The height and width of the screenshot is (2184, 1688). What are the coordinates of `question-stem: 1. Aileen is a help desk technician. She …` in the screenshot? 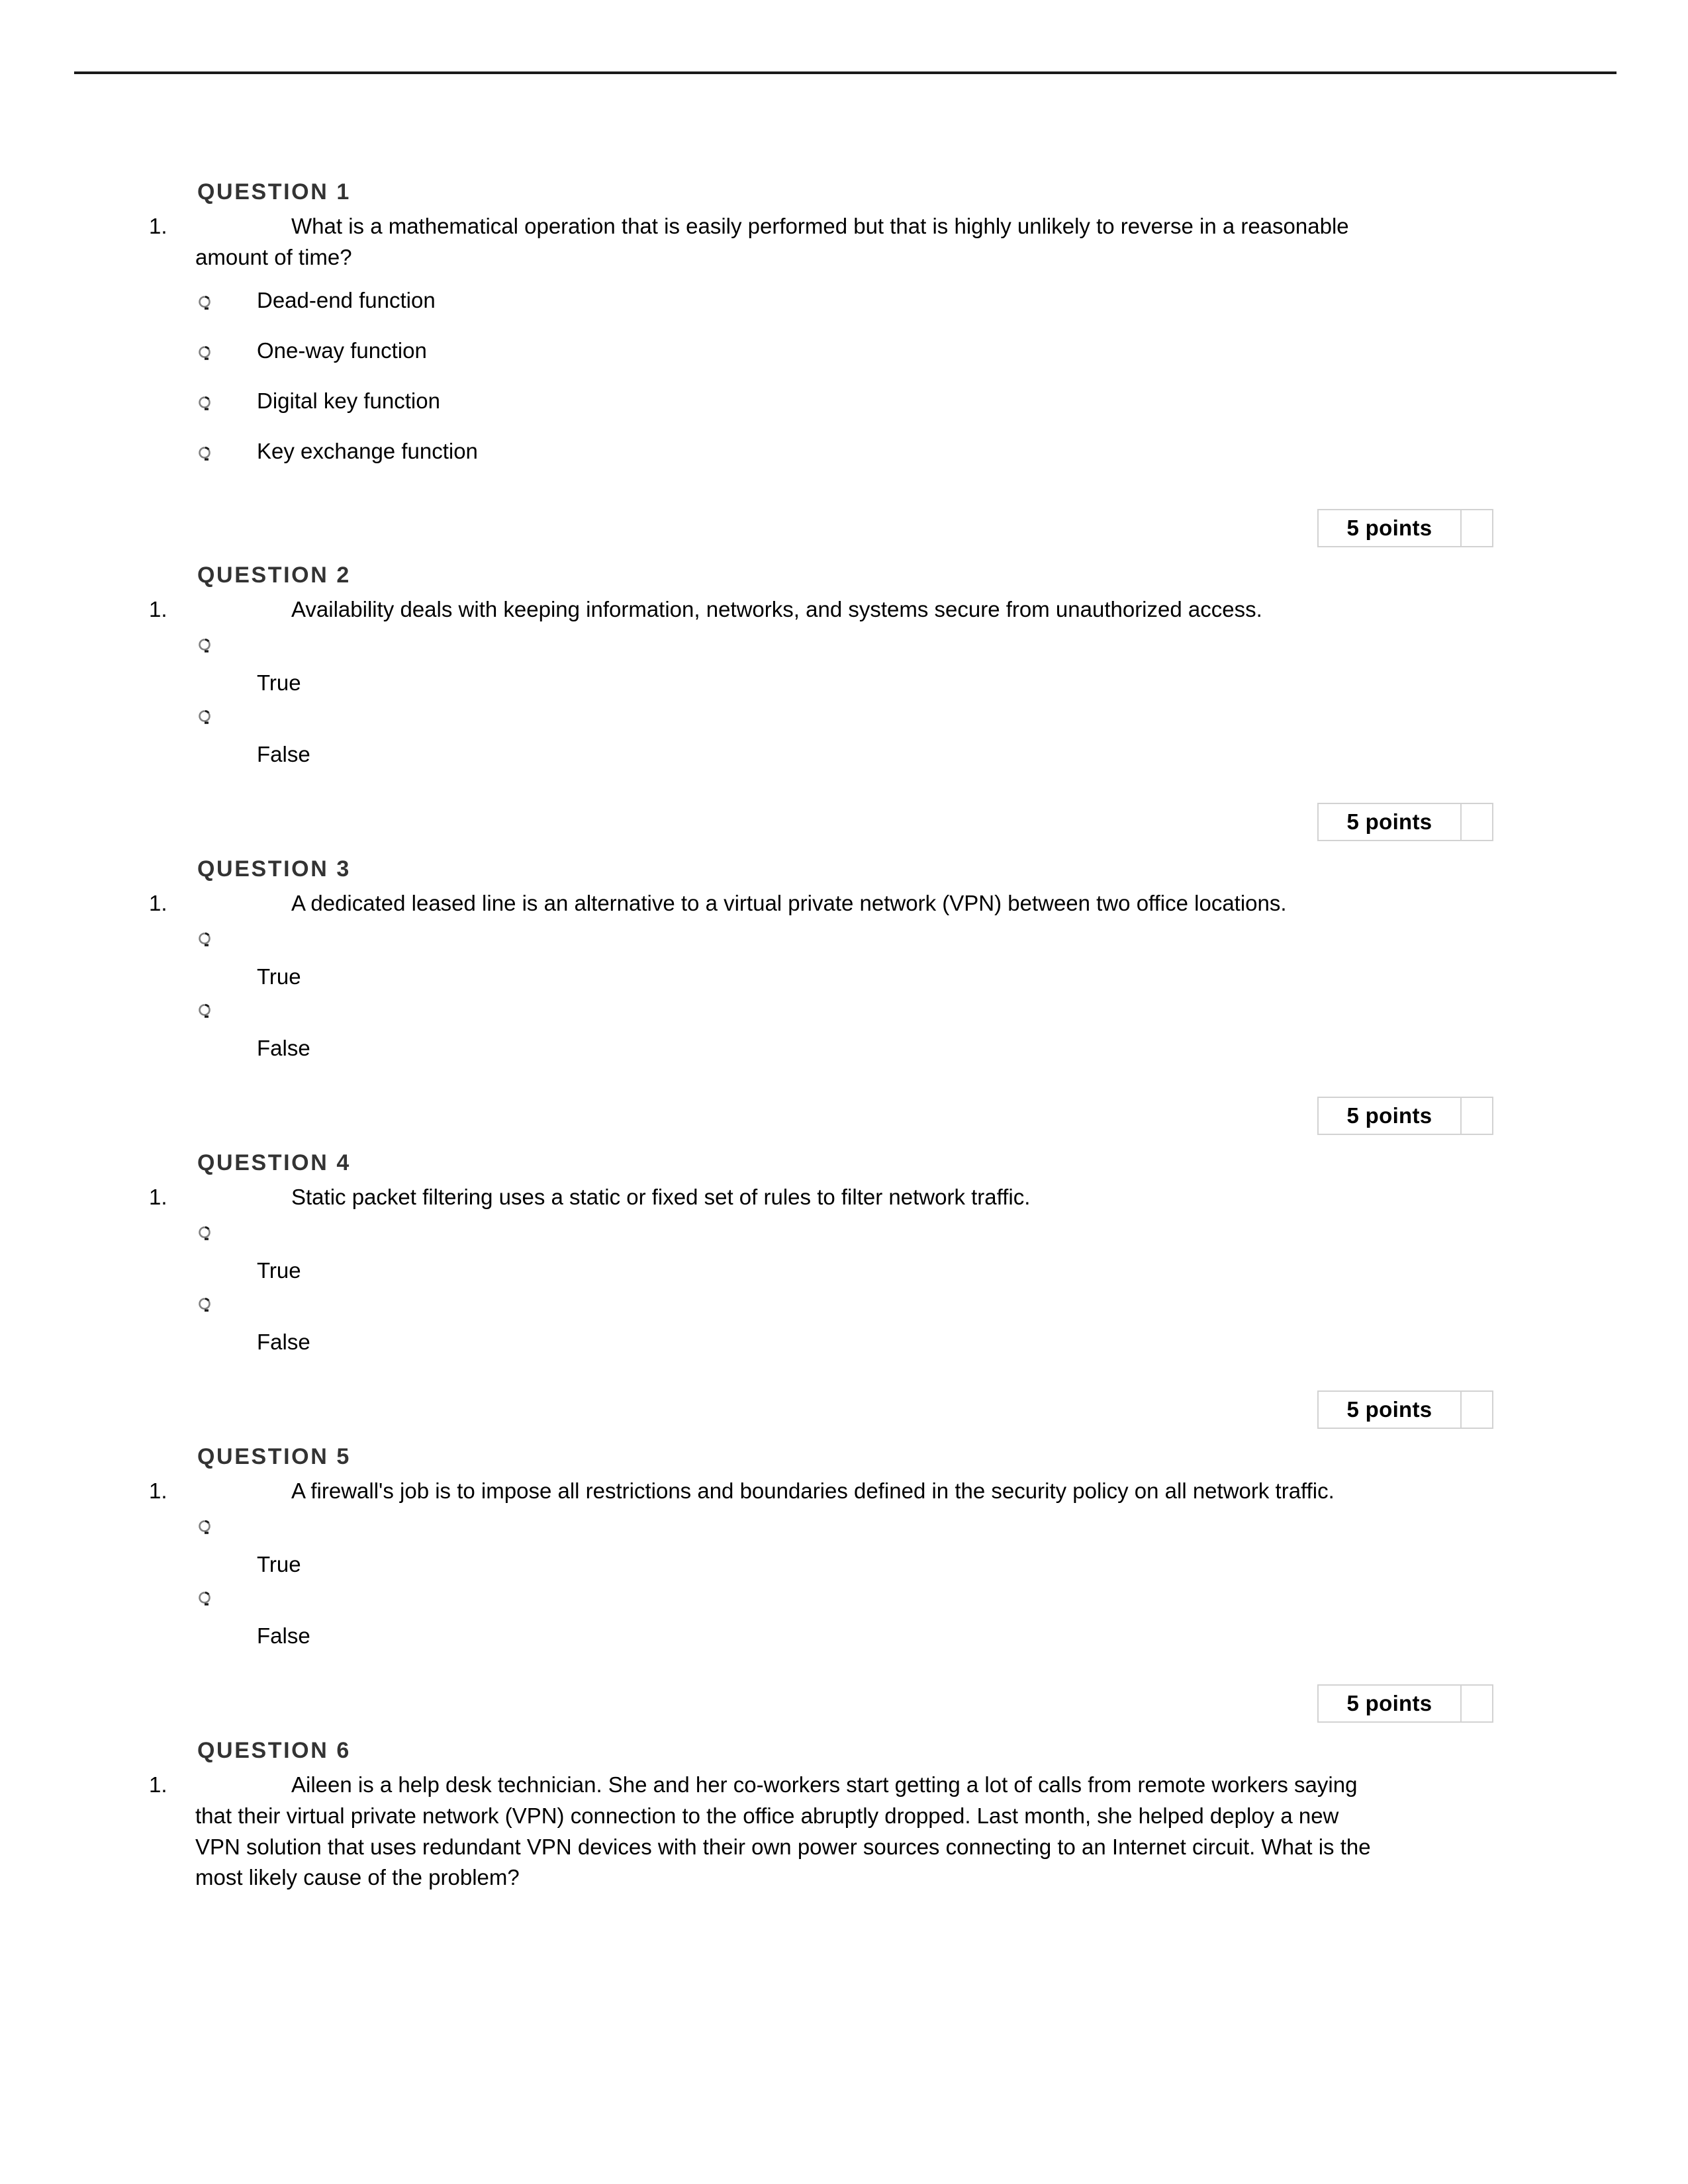 It's located at (764, 1831).